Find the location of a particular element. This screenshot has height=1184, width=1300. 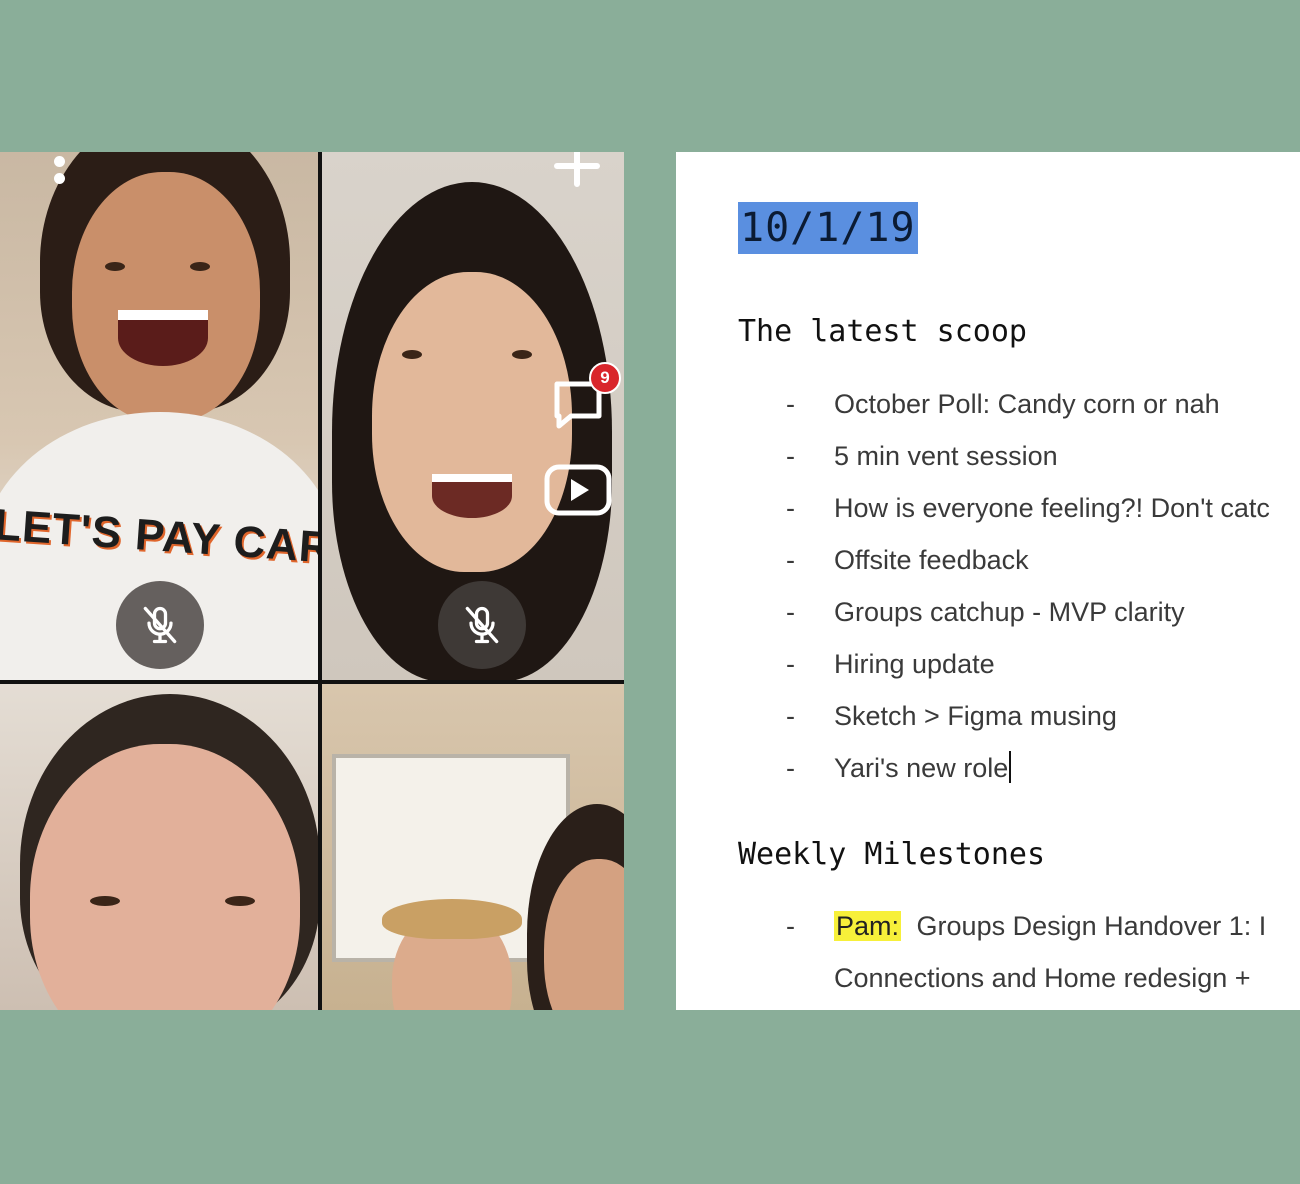

participant-1-eye-right is located at coordinates (200, 266).